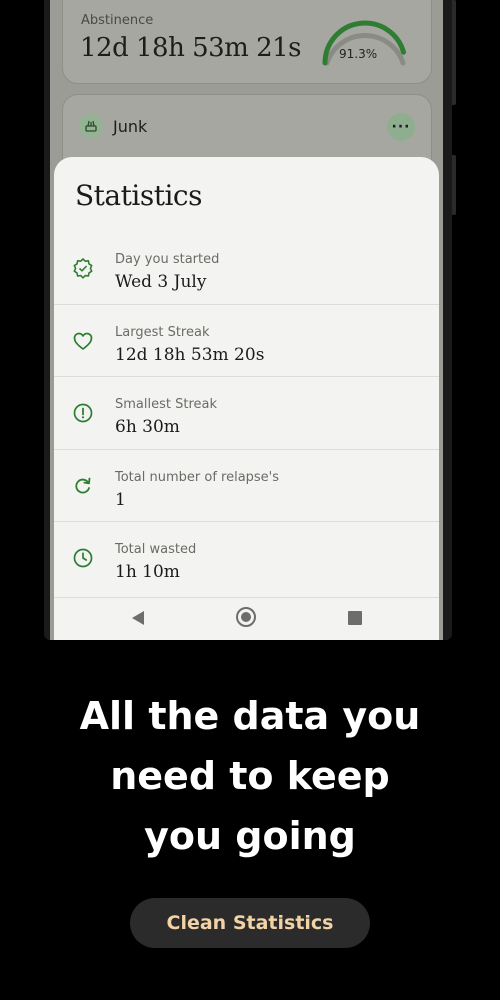 The image size is (500, 1000). Describe the element at coordinates (83, 485) in the screenshot. I see `refresh-icon` at that location.